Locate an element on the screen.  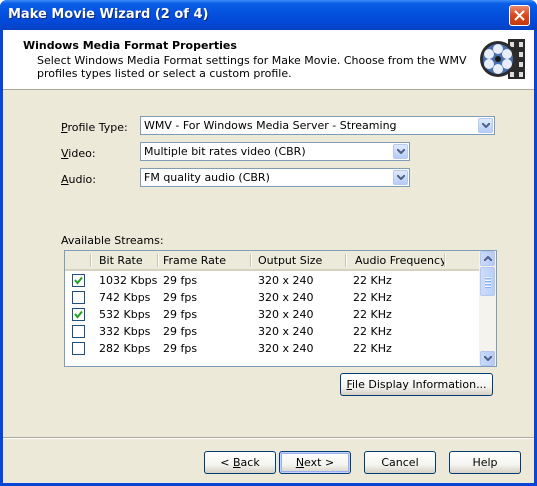
video-label: Video: is located at coordinates (78, 153).